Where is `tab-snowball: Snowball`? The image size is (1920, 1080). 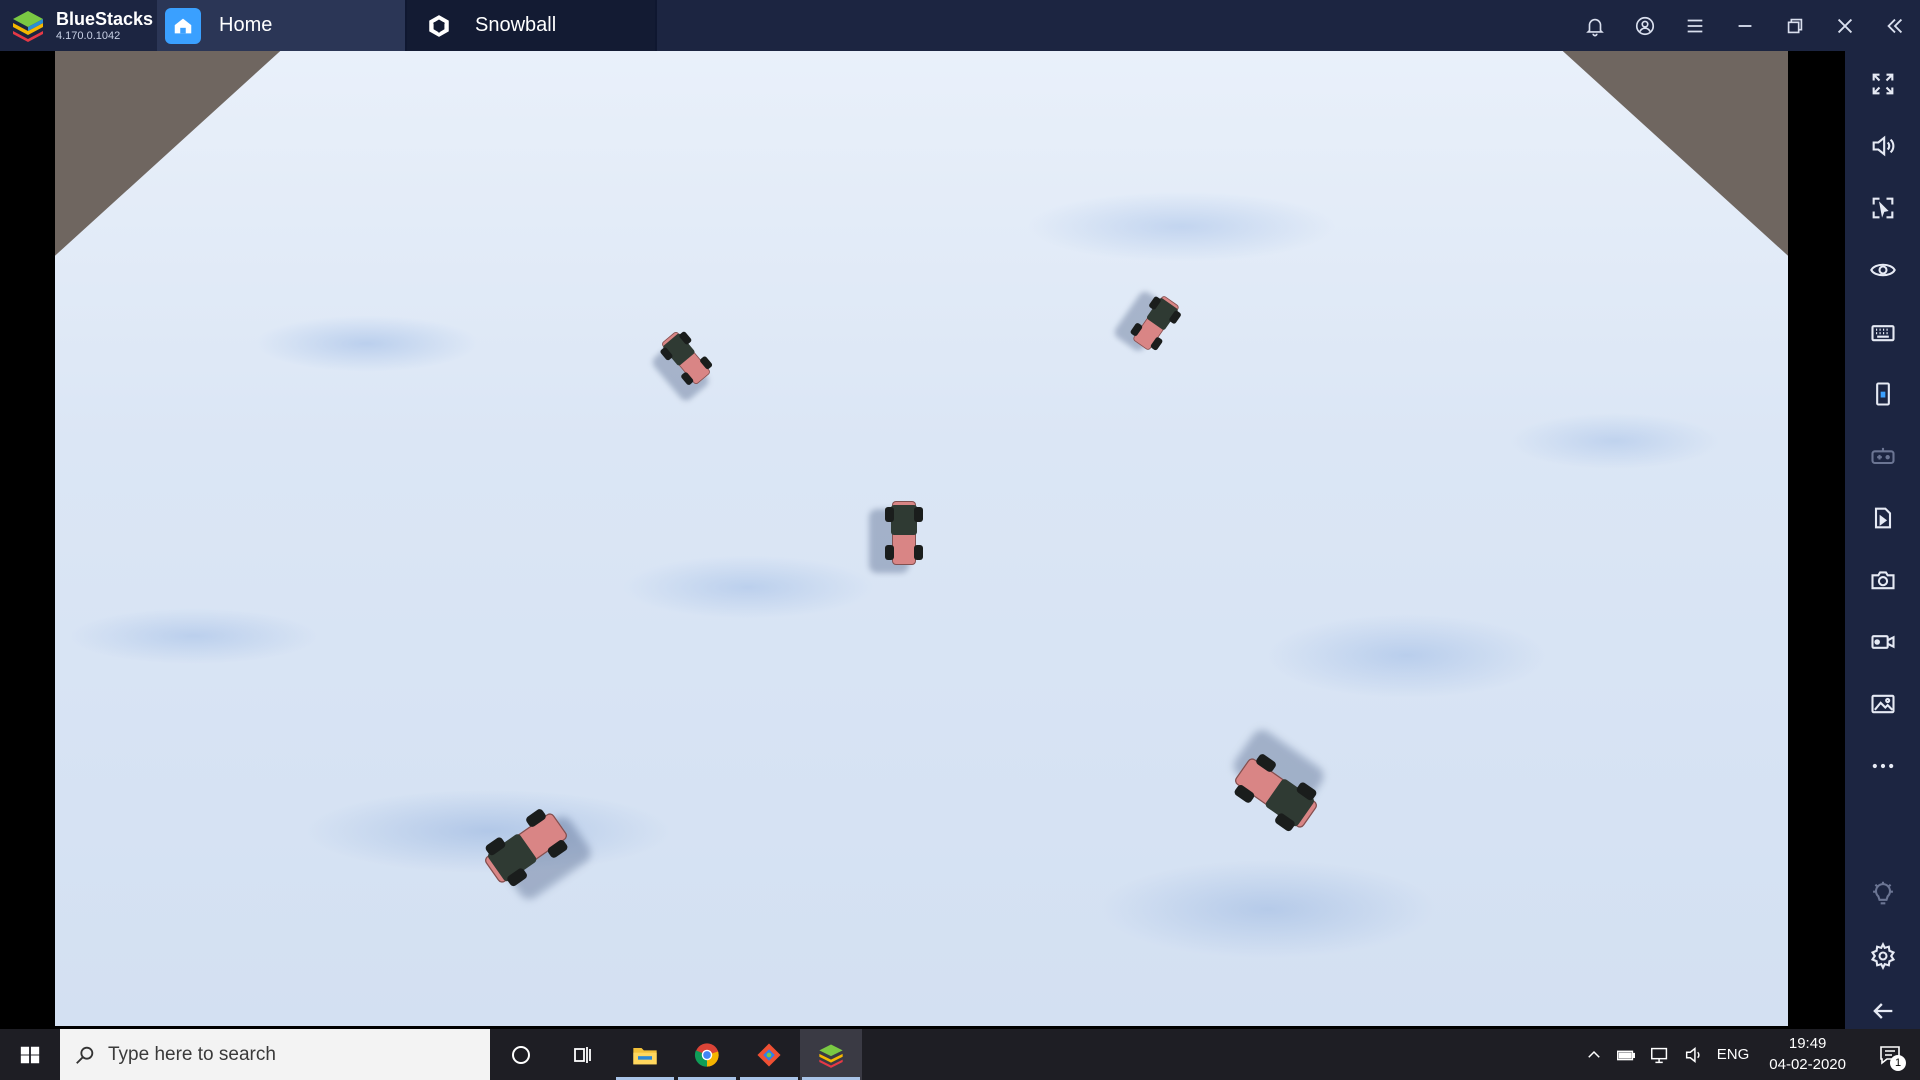
tab-snowball: Snowball is located at coordinates (532, 25).